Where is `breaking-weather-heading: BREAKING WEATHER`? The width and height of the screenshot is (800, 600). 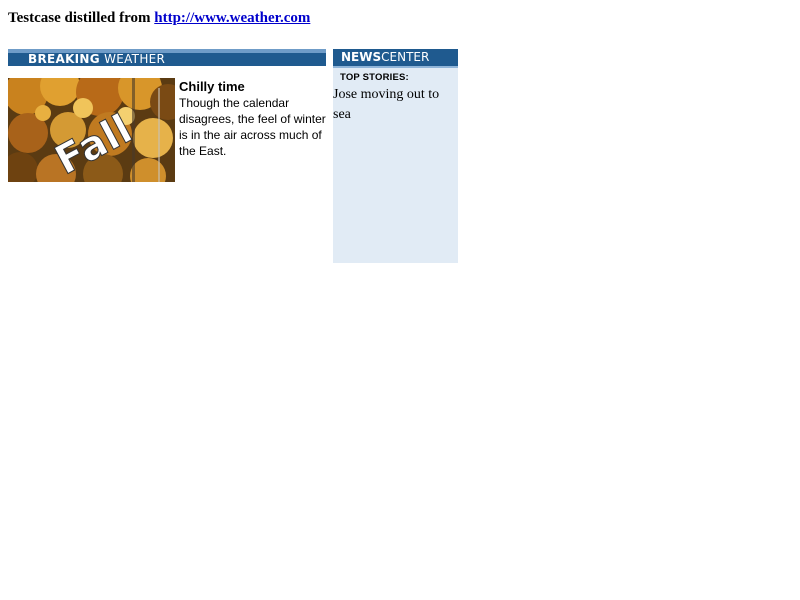
breaking-weather-heading: BREAKING WEATHER is located at coordinates (96, 59).